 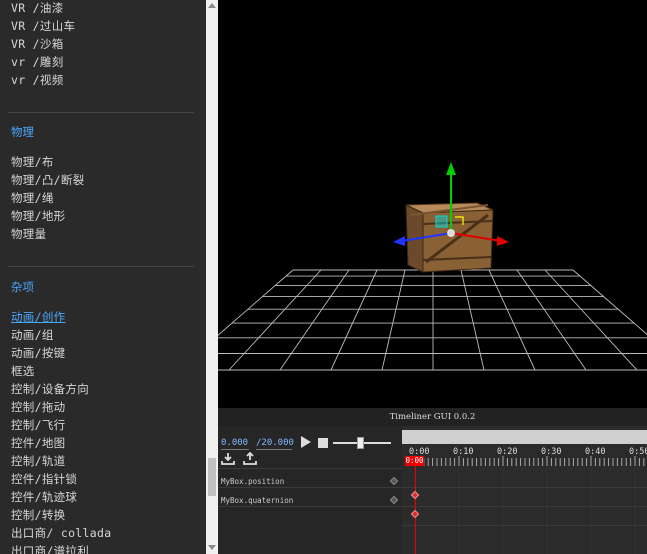 I want to click on download-icon, so click(x=228, y=459).